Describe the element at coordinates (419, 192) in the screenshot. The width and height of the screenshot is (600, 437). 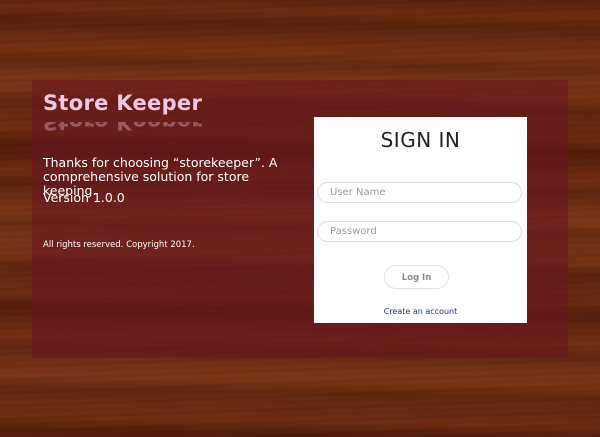
I see `username-input` at that location.